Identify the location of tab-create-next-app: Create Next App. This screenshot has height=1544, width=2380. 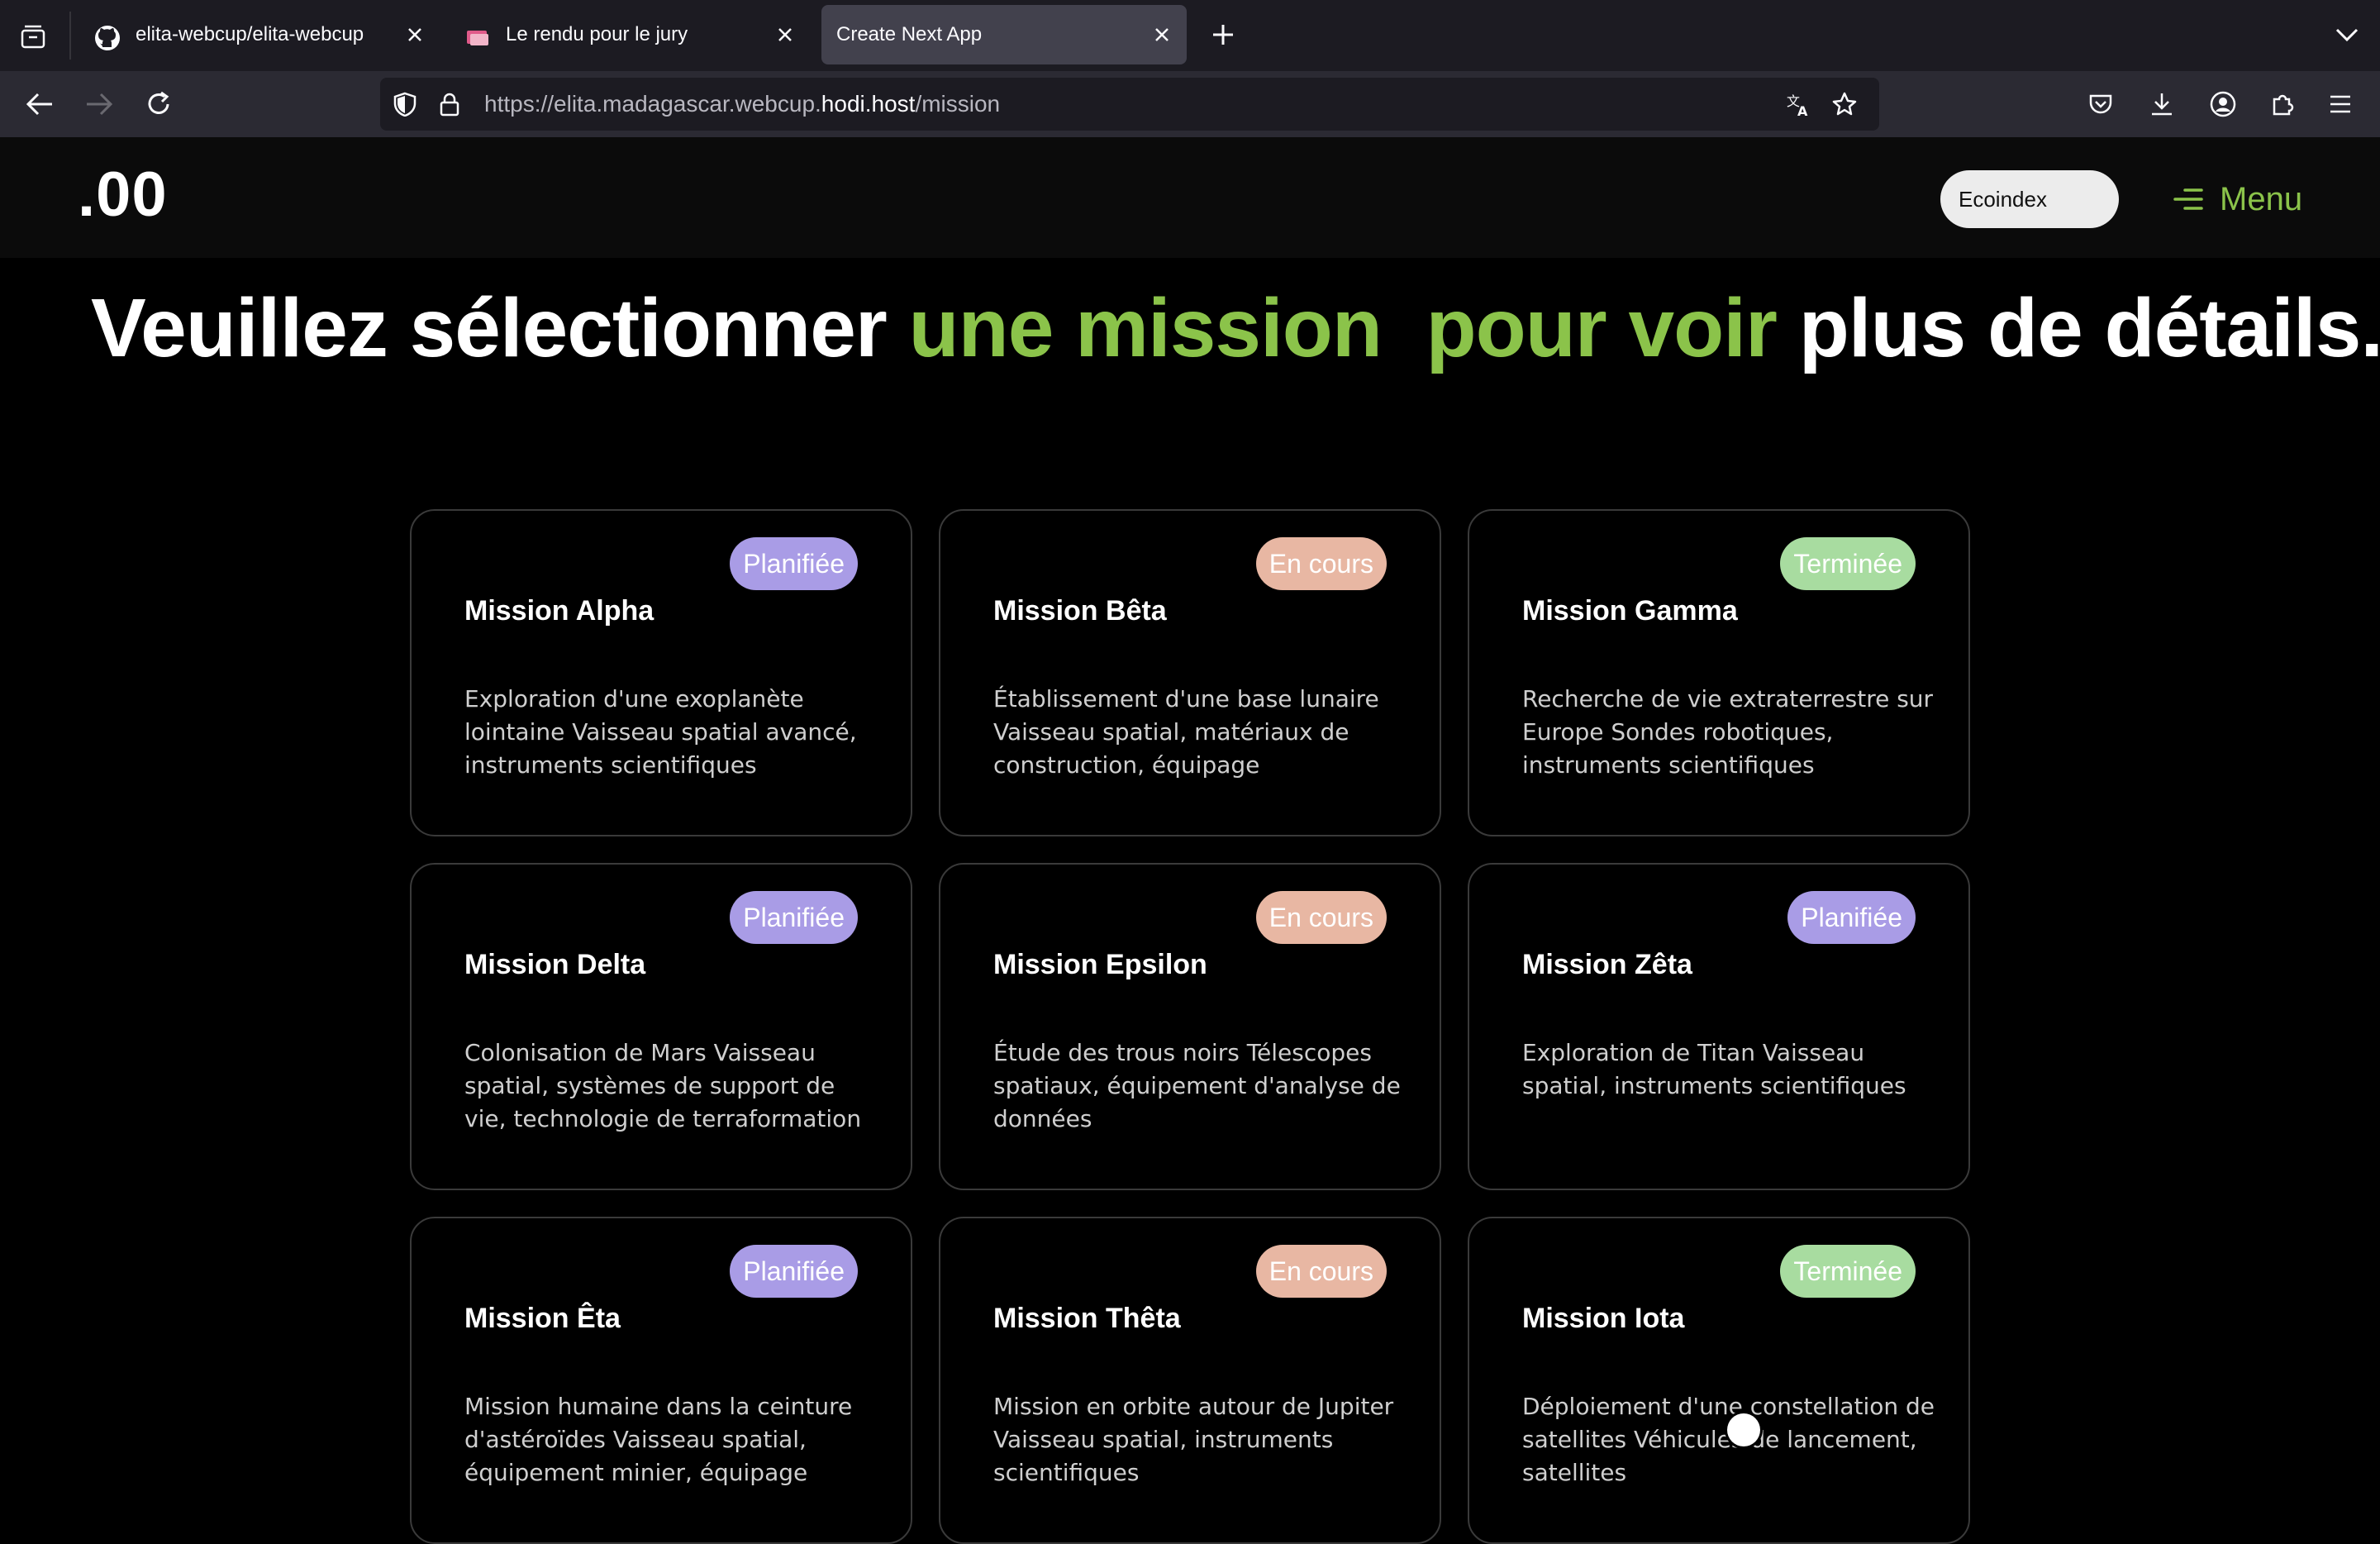
(1004, 34).